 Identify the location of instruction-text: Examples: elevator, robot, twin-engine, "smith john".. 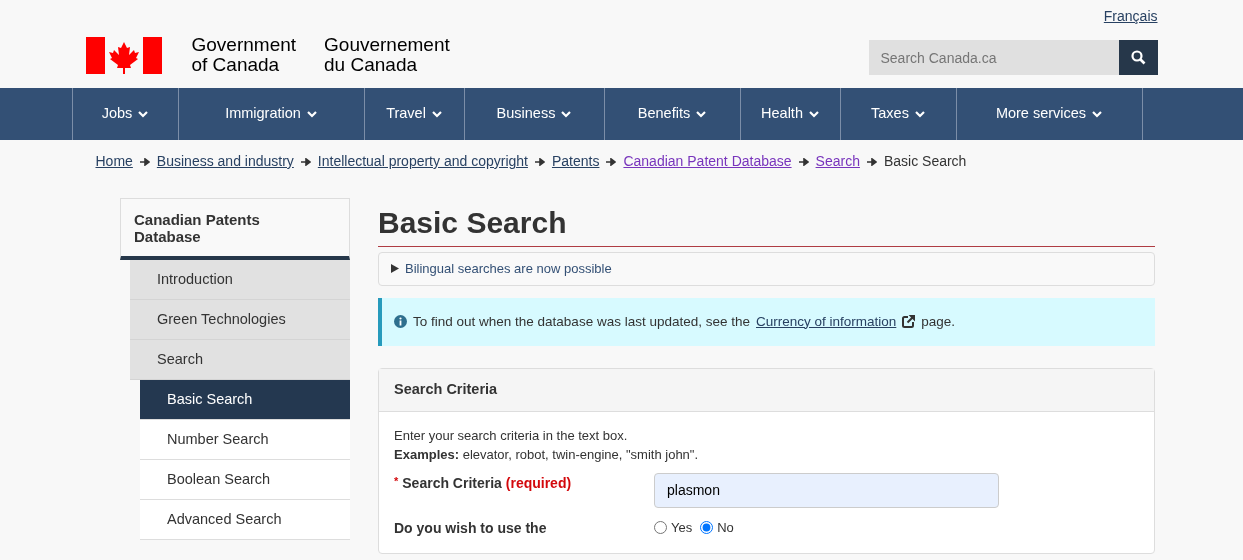
(547, 455).